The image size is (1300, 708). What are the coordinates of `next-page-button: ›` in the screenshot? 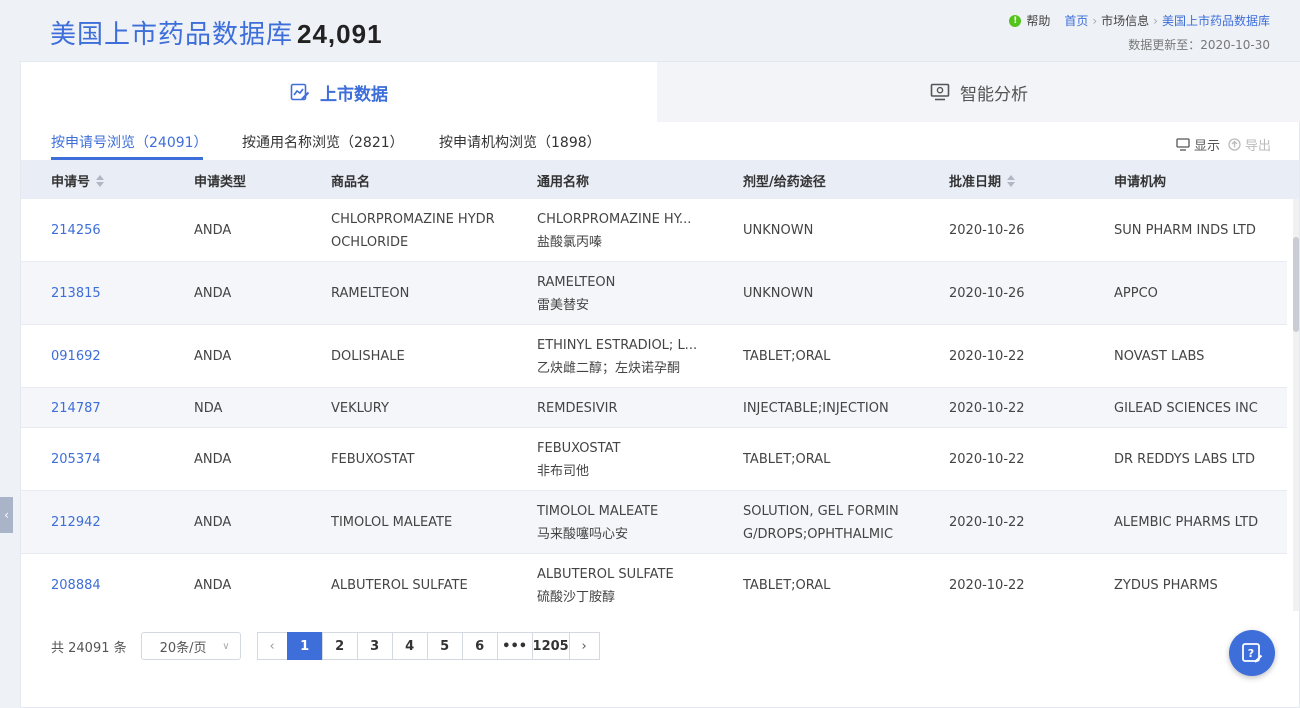 It's located at (584, 646).